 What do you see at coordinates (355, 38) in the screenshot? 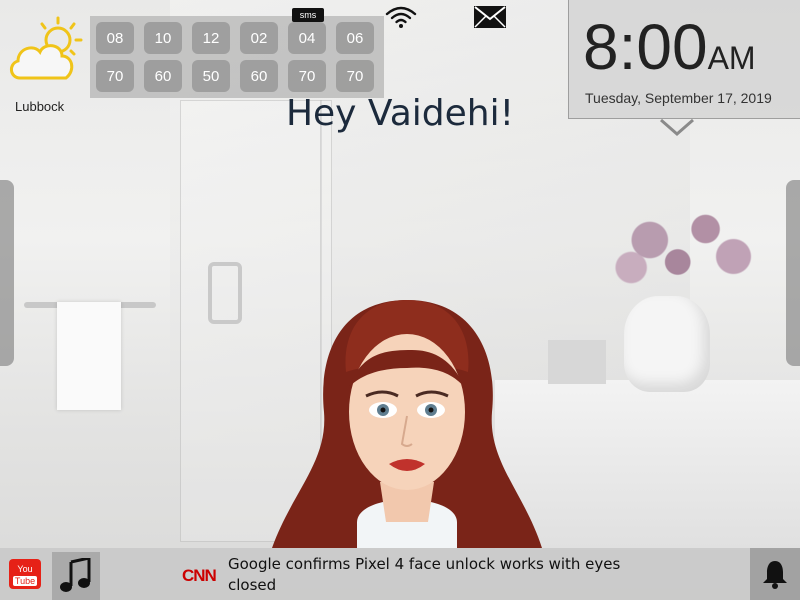
I see `forecast-hour: 06` at bounding box center [355, 38].